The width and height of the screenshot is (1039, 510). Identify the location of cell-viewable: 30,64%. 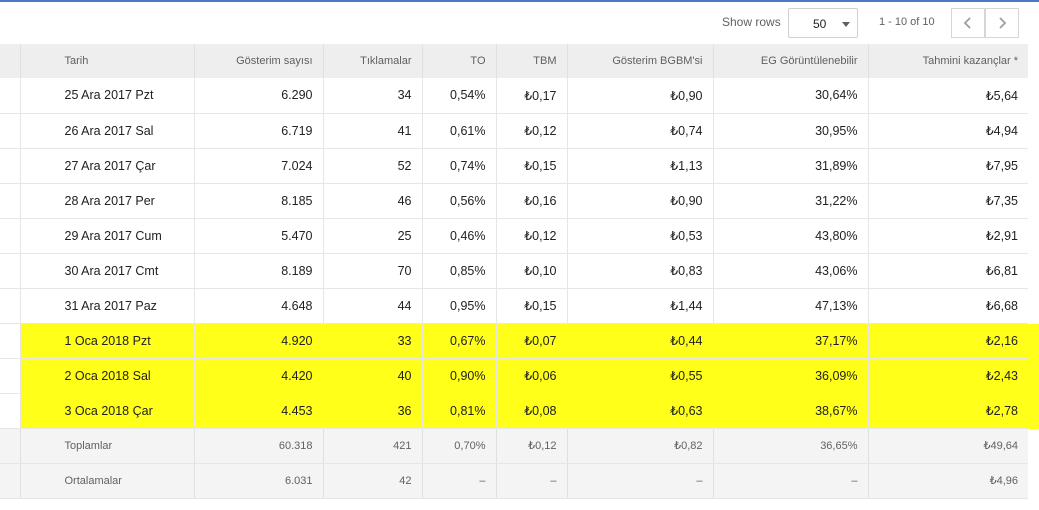
(790, 96).